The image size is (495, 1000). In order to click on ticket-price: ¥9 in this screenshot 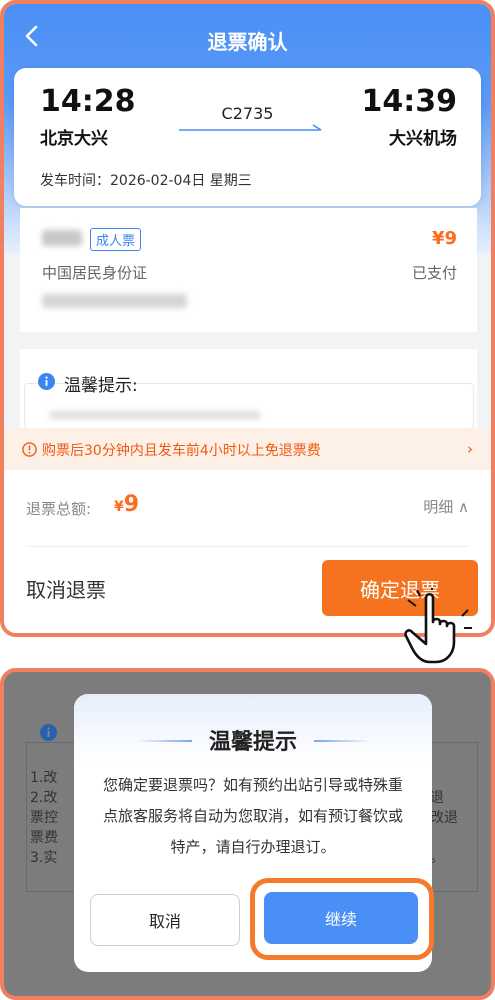, I will do `click(444, 238)`.